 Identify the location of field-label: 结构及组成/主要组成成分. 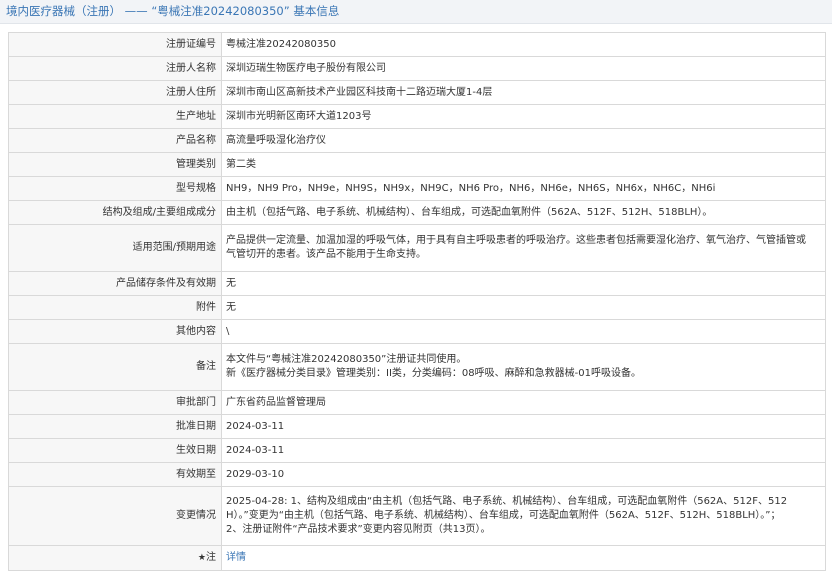
(115, 212).